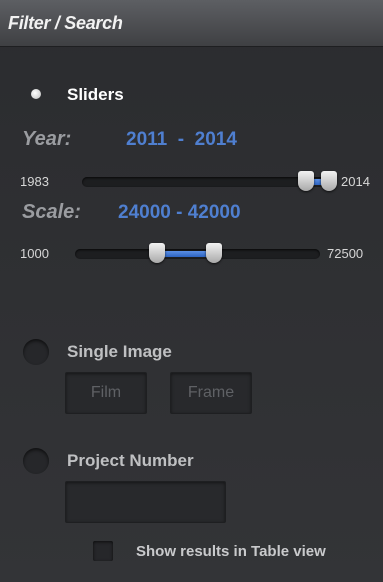  I want to click on scale-slider-track, so click(197, 253).